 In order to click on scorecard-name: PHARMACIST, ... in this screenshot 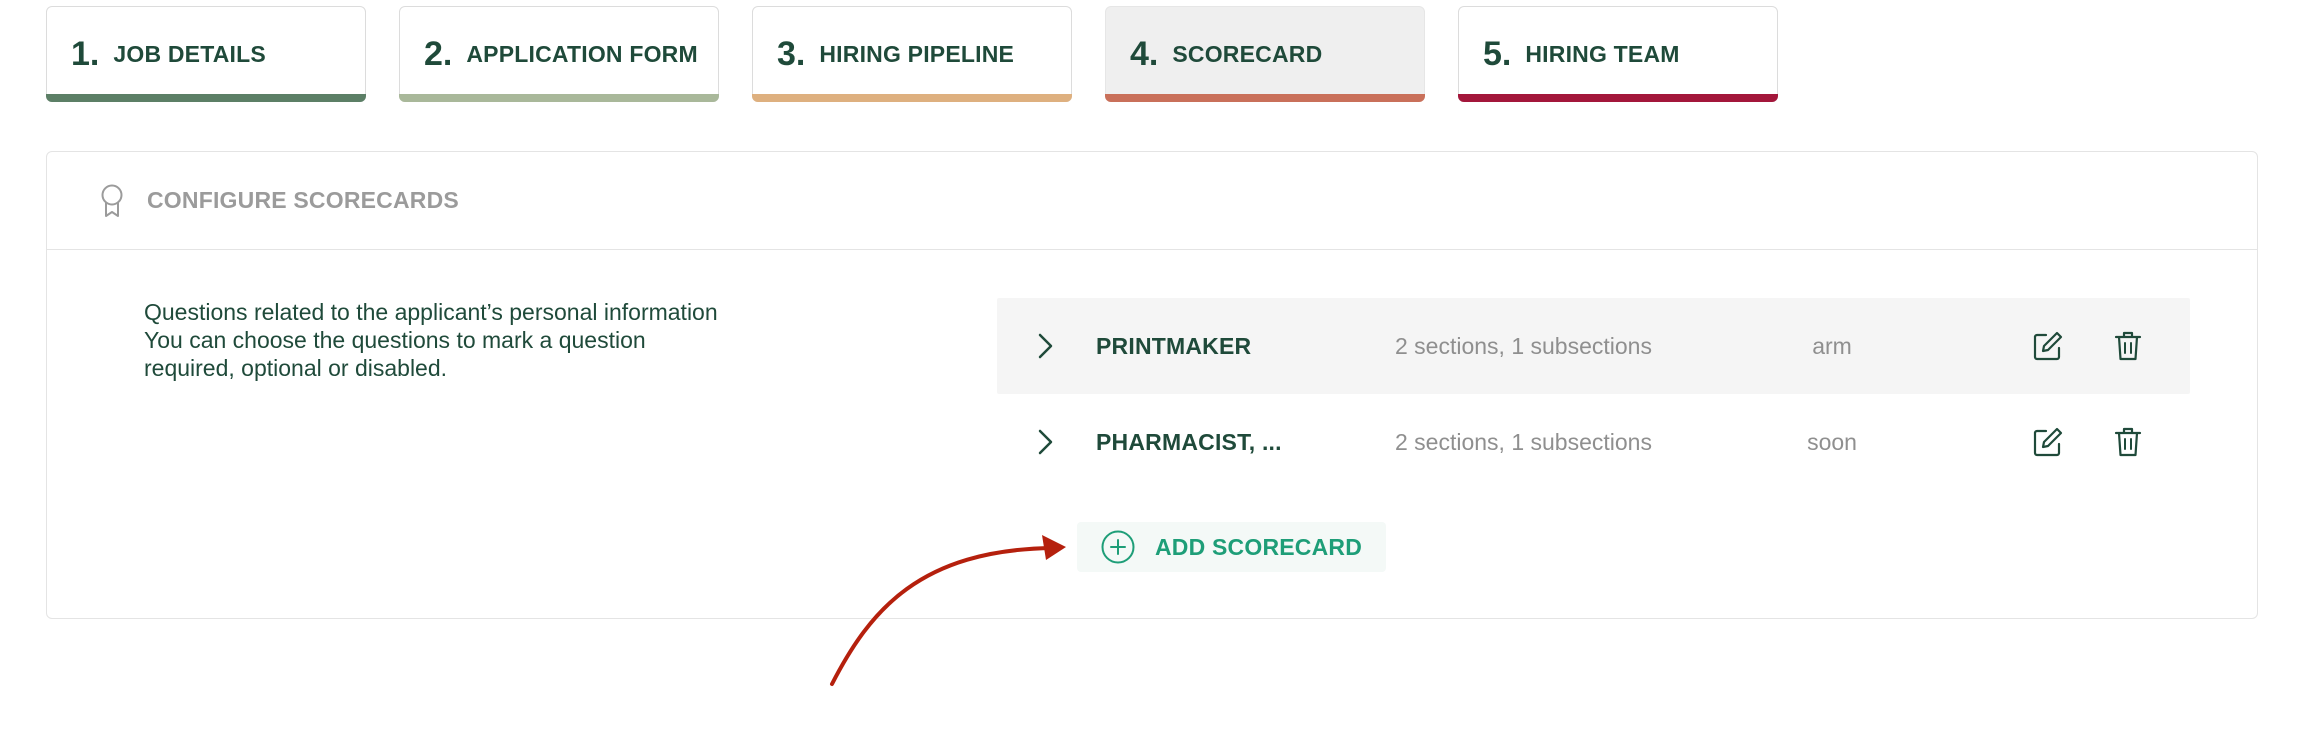, I will do `click(1189, 441)`.